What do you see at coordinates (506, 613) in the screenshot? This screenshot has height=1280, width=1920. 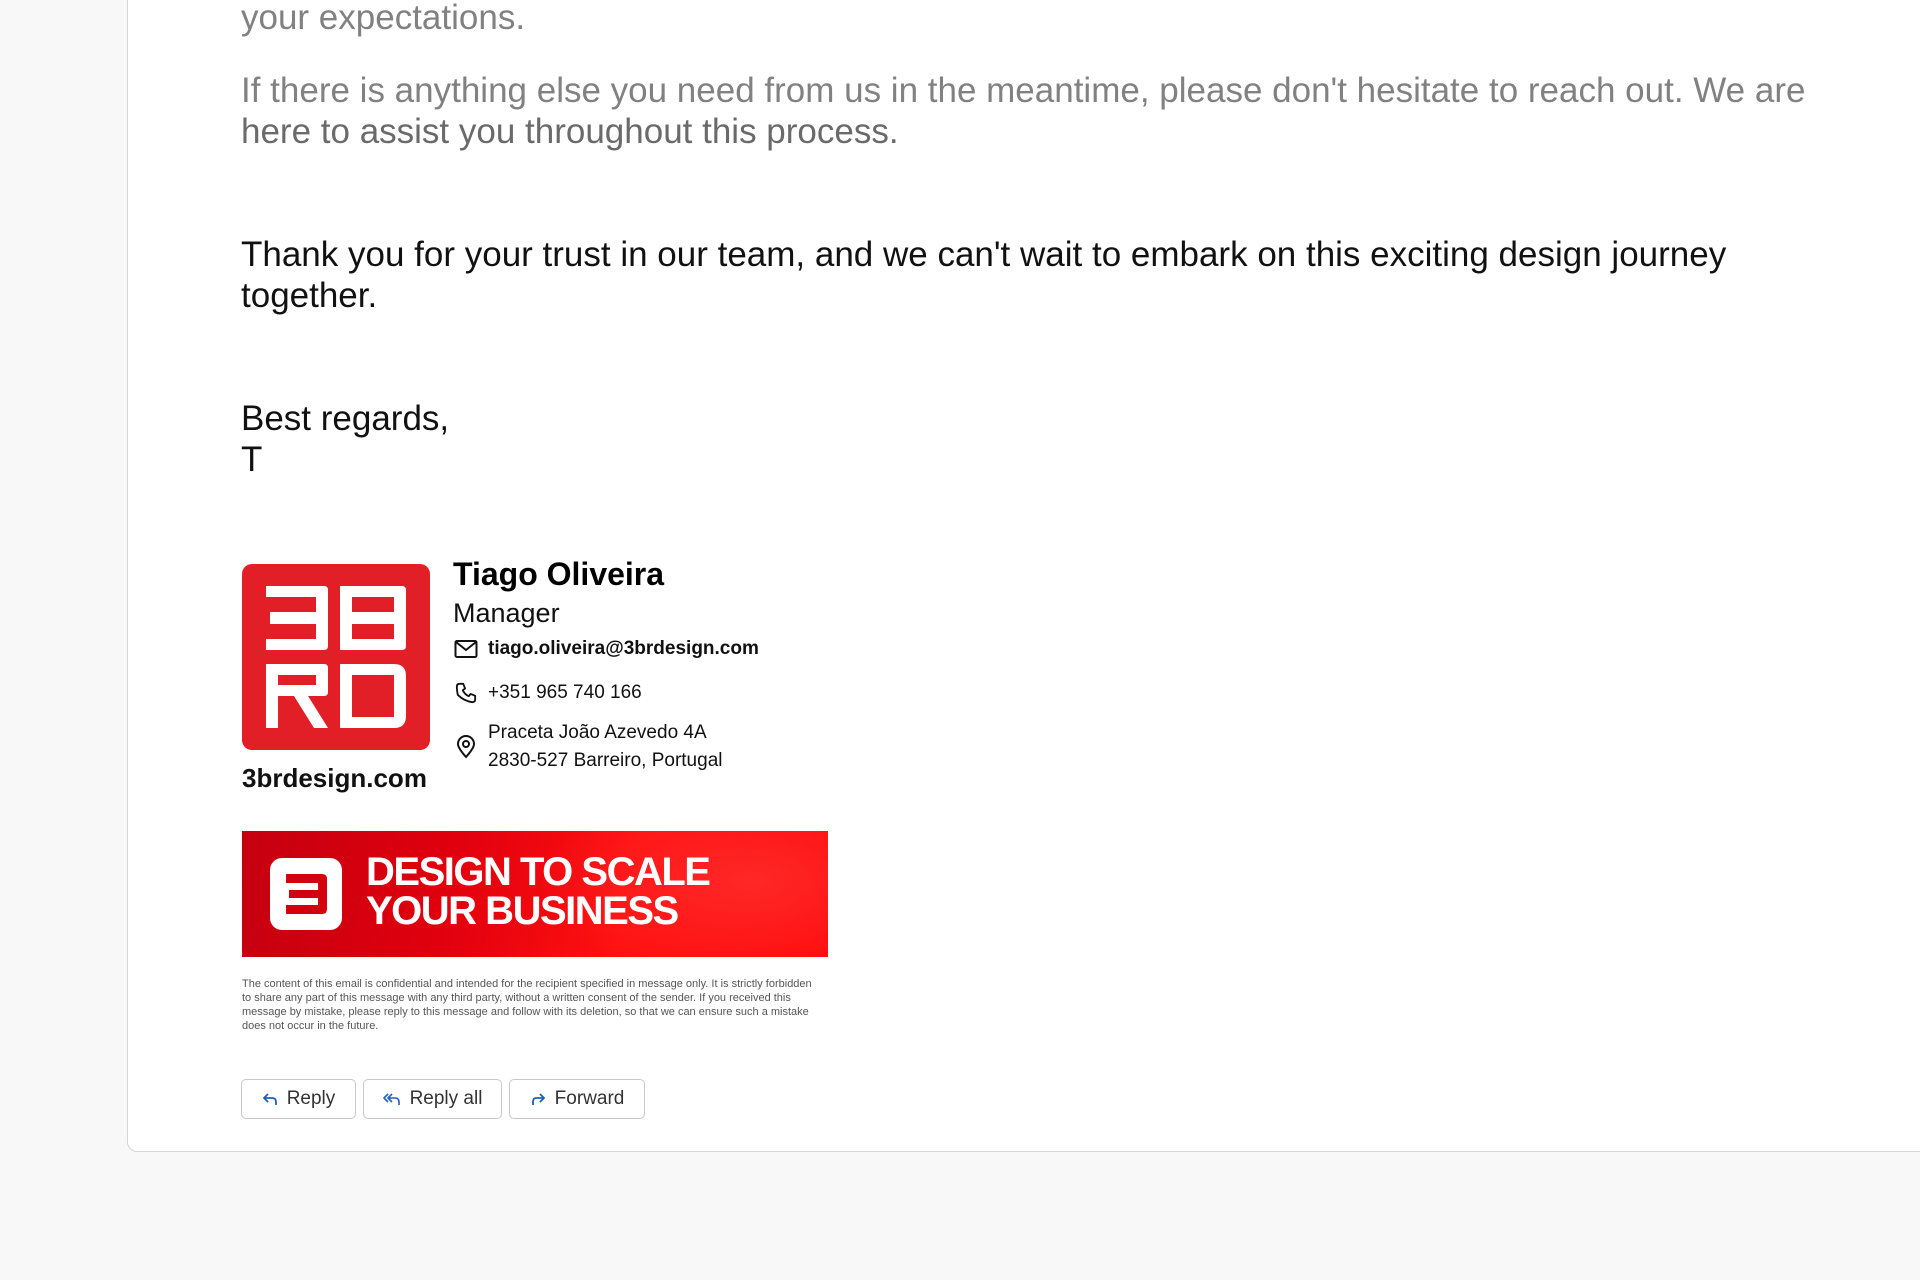 I see `signature-role: Manager` at bounding box center [506, 613].